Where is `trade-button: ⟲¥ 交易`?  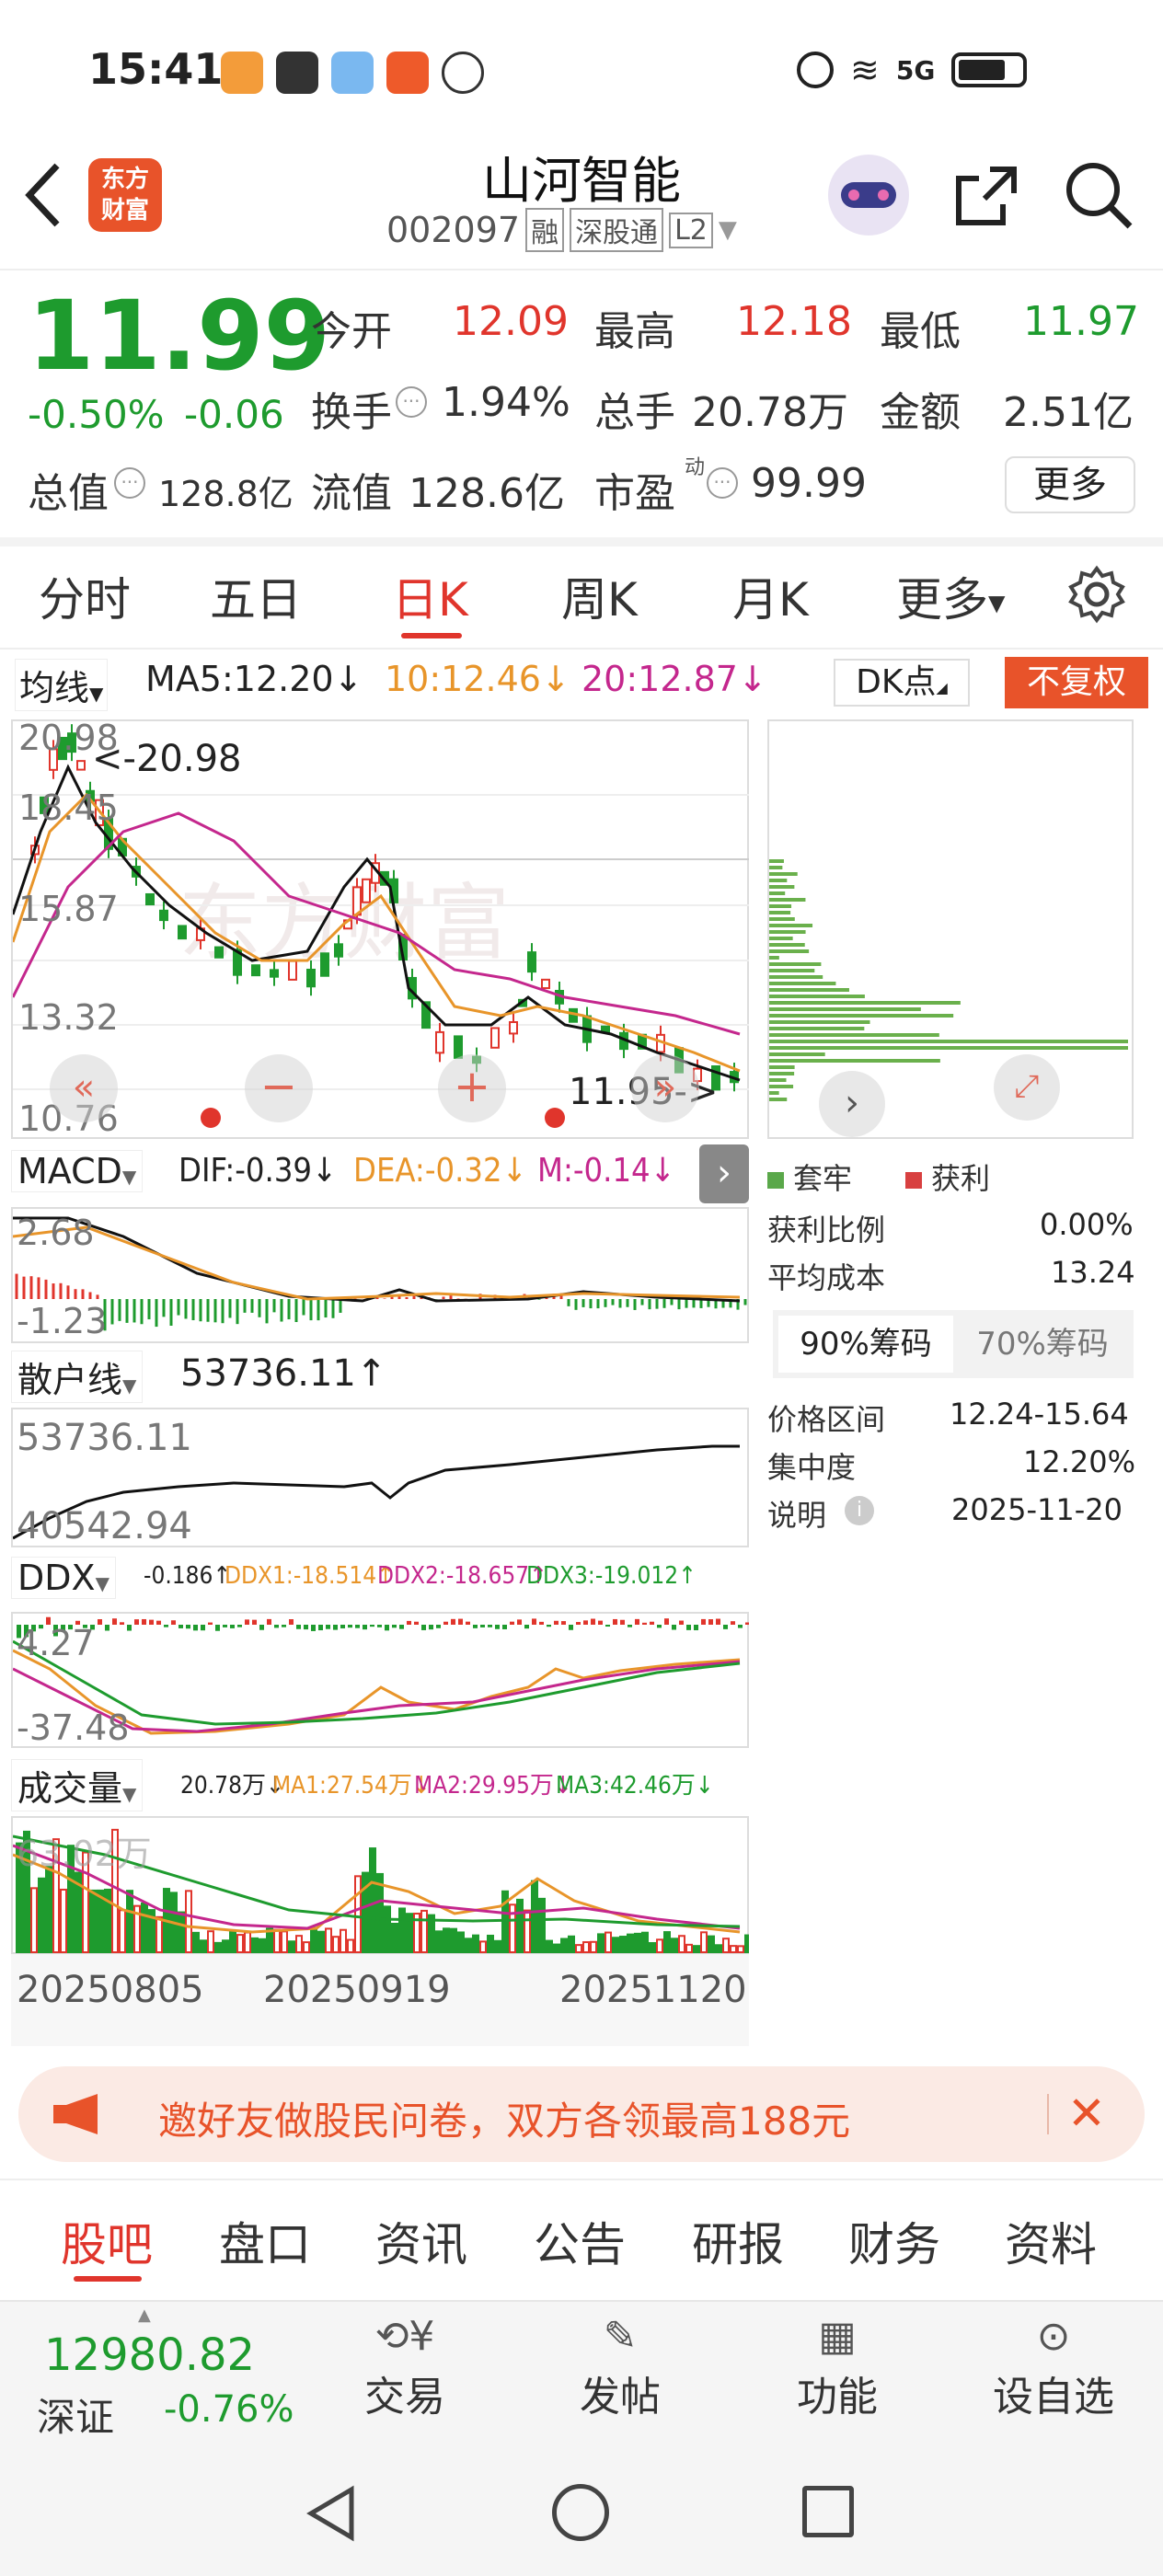 trade-button: ⟲¥ 交易 is located at coordinates (405, 2367).